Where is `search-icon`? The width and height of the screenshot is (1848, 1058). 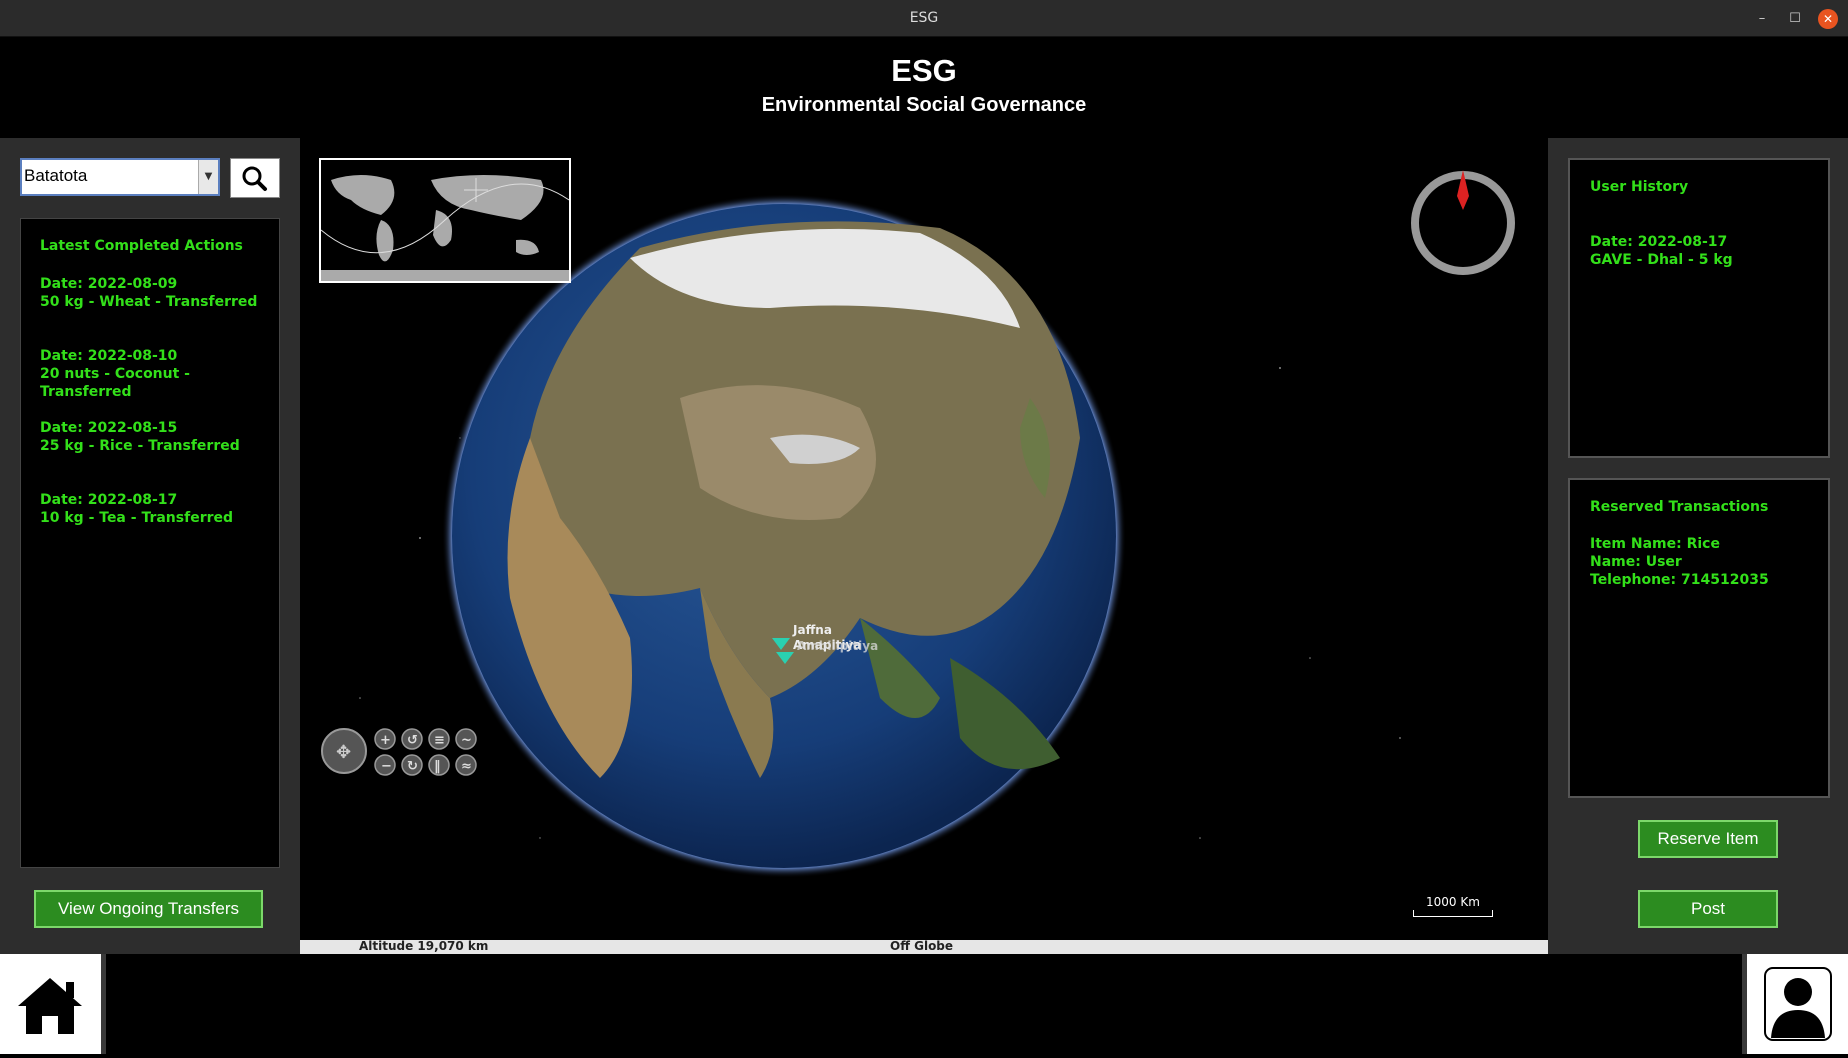 search-icon is located at coordinates (254, 178).